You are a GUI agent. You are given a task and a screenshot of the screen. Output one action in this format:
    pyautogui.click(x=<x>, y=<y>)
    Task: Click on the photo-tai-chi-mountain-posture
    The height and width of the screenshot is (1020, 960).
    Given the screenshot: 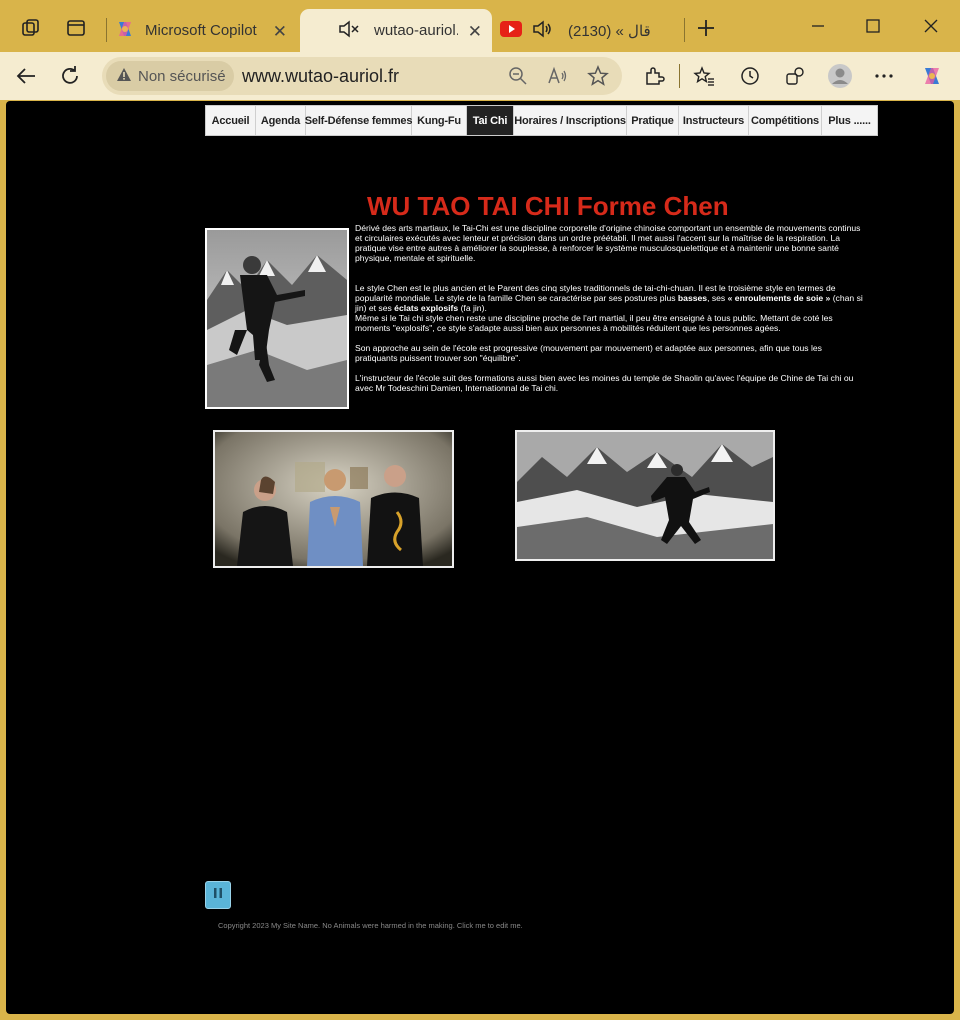 What is the action you would take?
    pyautogui.click(x=277, y=318)
    